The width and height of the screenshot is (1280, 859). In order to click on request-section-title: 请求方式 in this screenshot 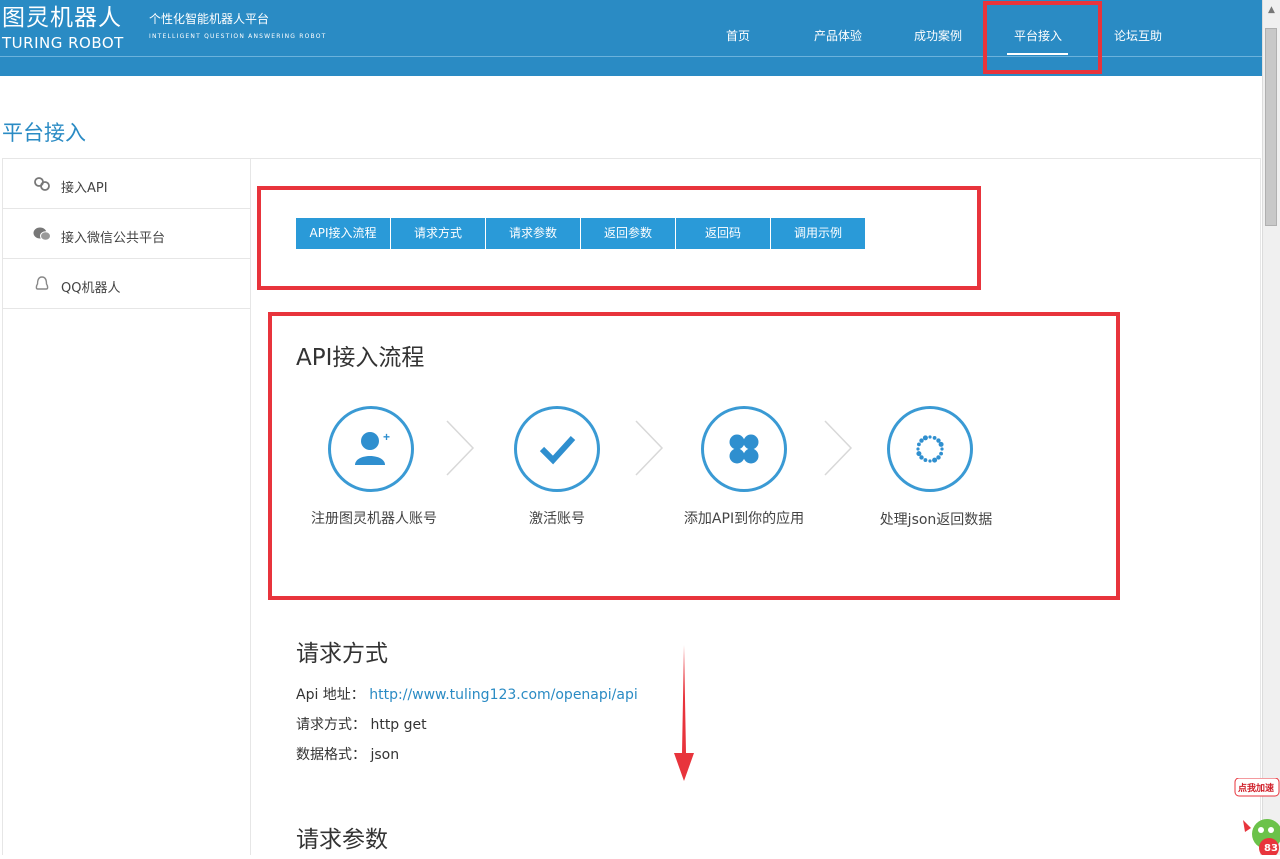, I will do `click(342, 654)`.